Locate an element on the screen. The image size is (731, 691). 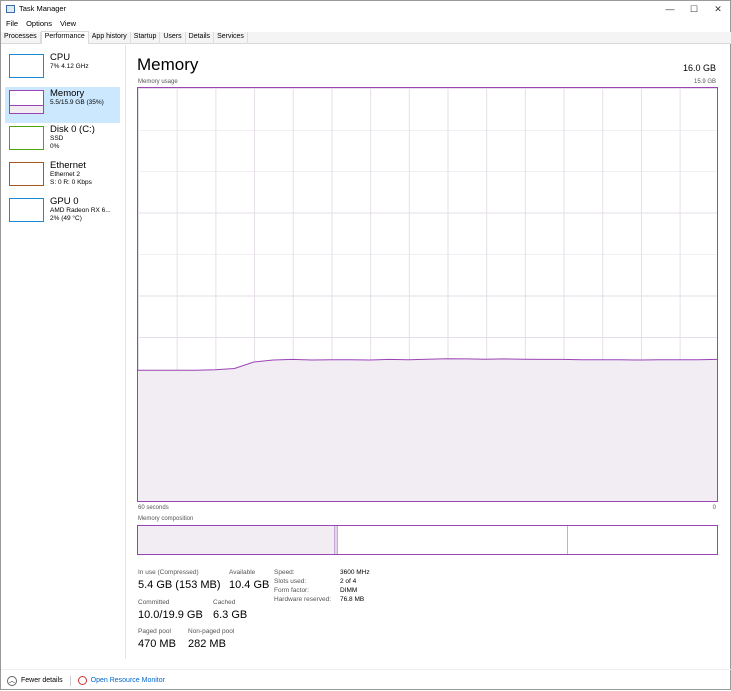
item-name: GPU 0 is located at coordinates (64, 201).